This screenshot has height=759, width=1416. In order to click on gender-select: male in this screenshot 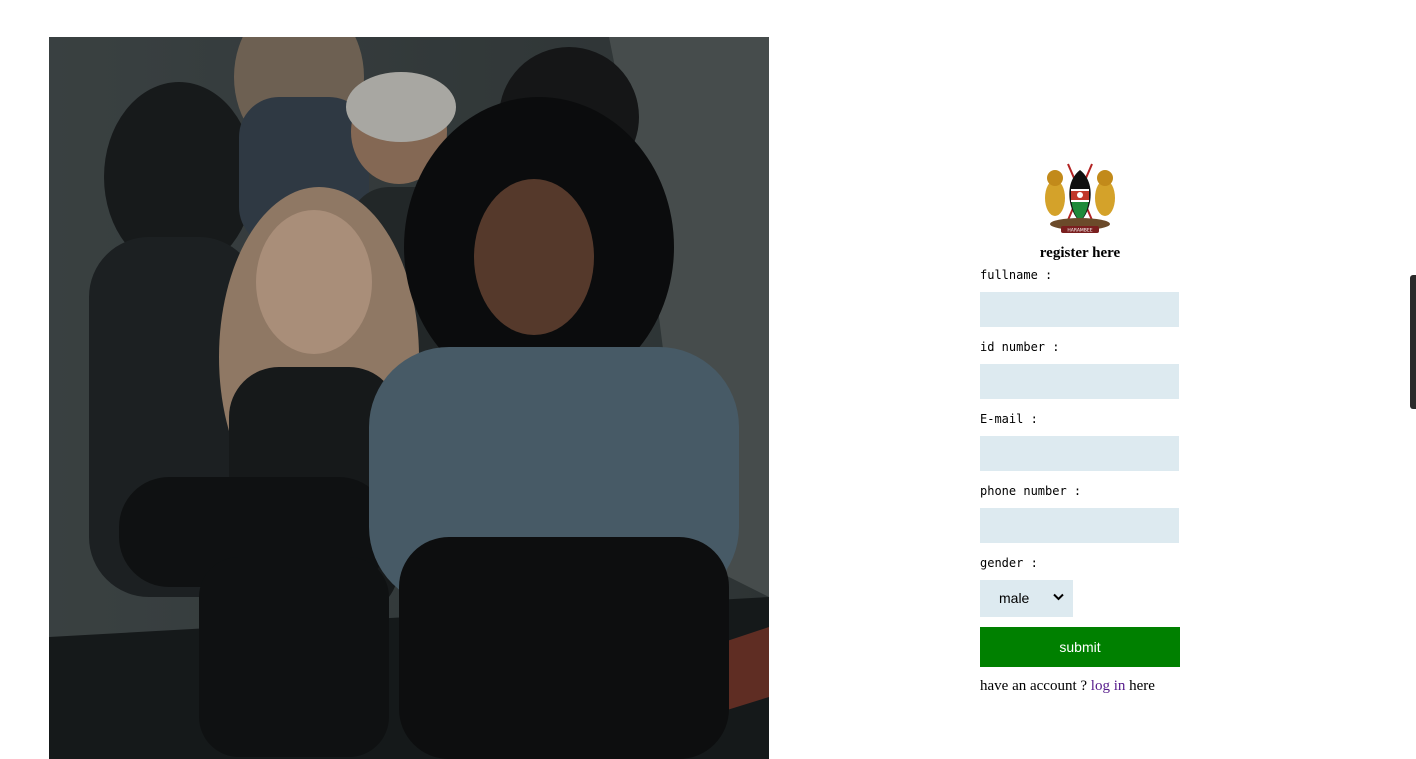, I will do `click(1026, 598)`.